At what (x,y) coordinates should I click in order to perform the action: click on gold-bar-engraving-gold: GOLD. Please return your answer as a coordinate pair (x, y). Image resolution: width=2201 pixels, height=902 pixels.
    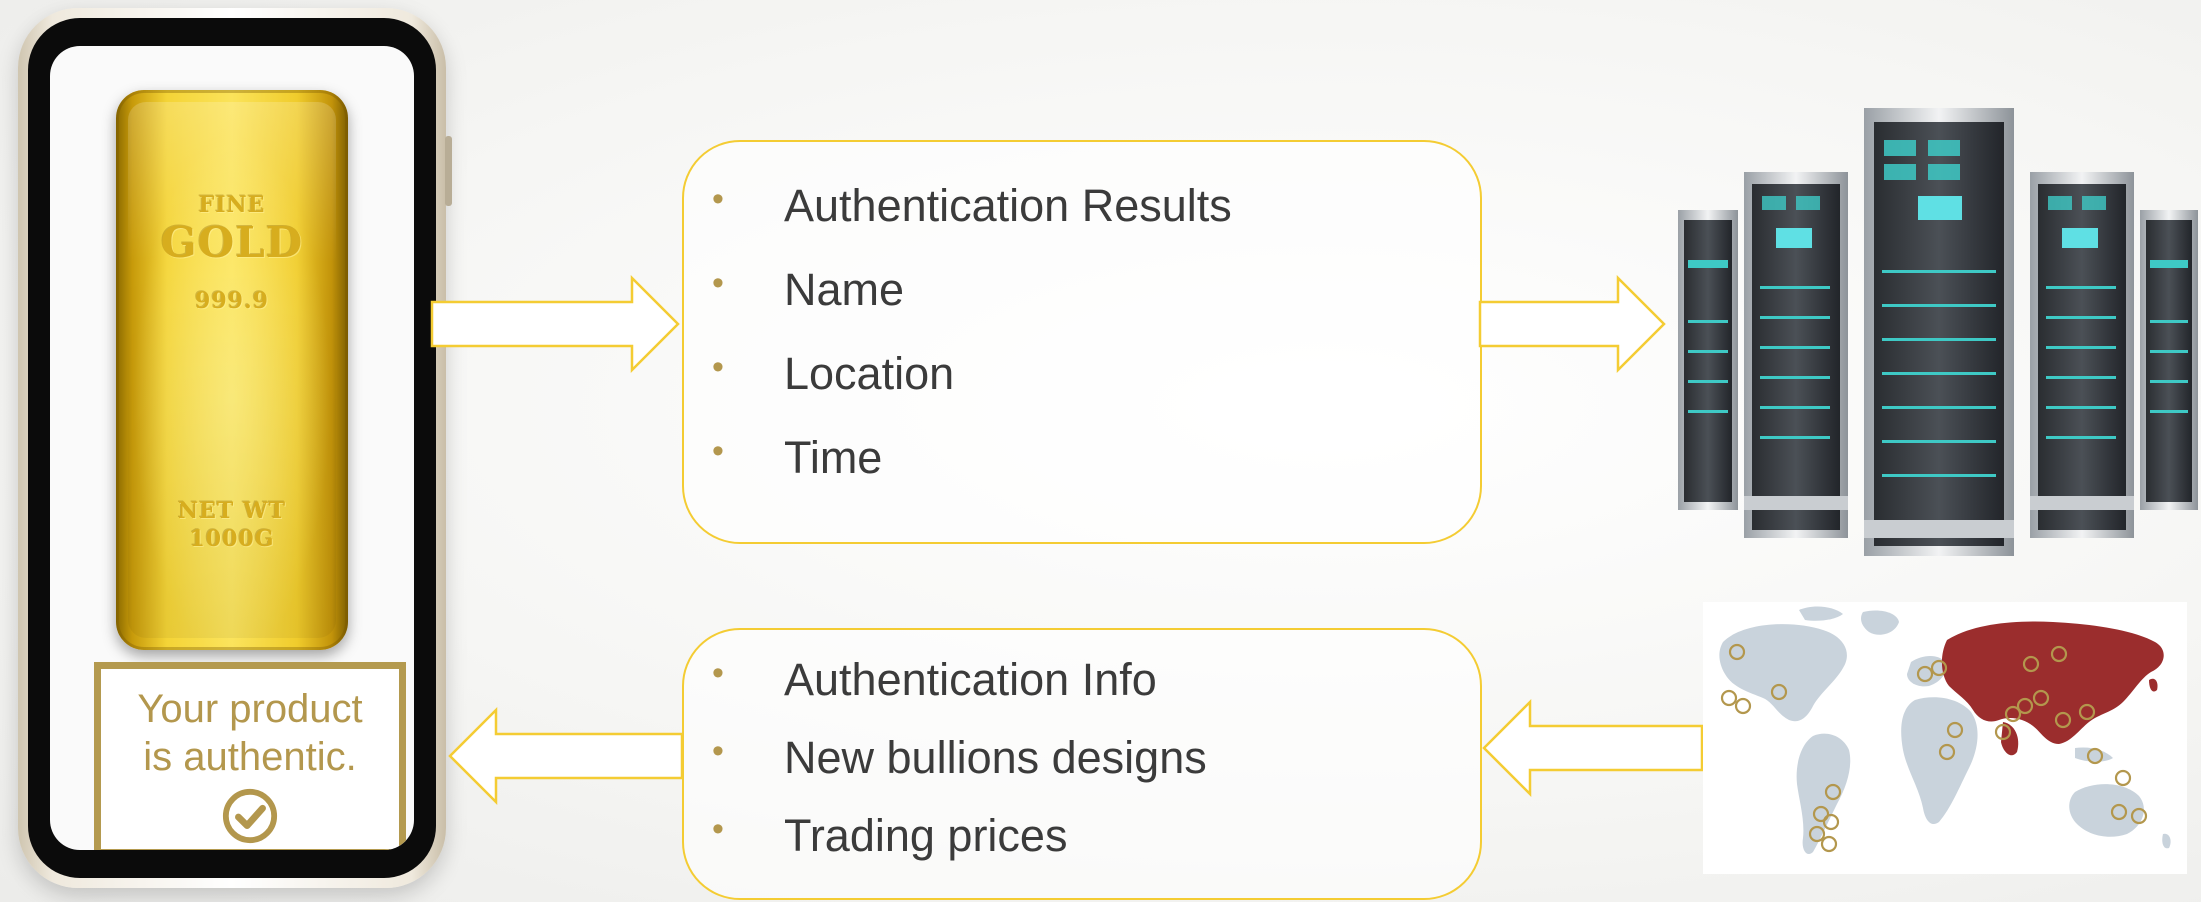
    Looking at the image, I should click on (232, 242).